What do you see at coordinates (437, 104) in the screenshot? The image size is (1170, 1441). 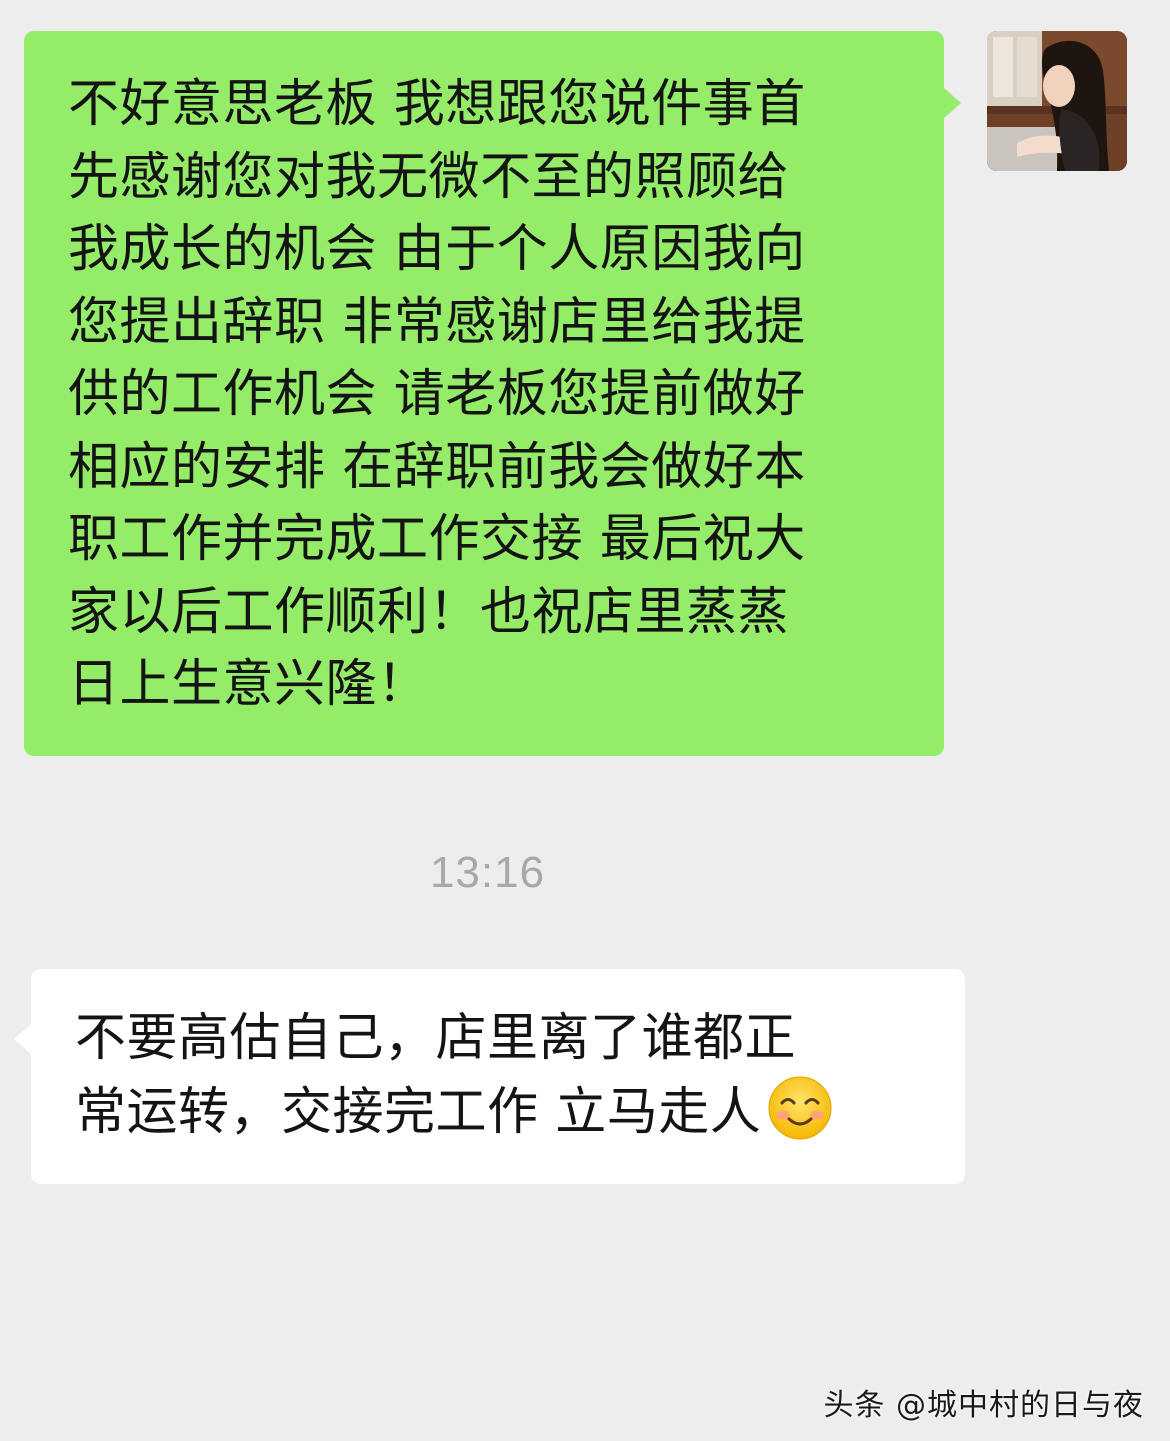 I see `sent-message-line: 不好意思老板 我想跟您说件事首` at bounding box center [437, 104].